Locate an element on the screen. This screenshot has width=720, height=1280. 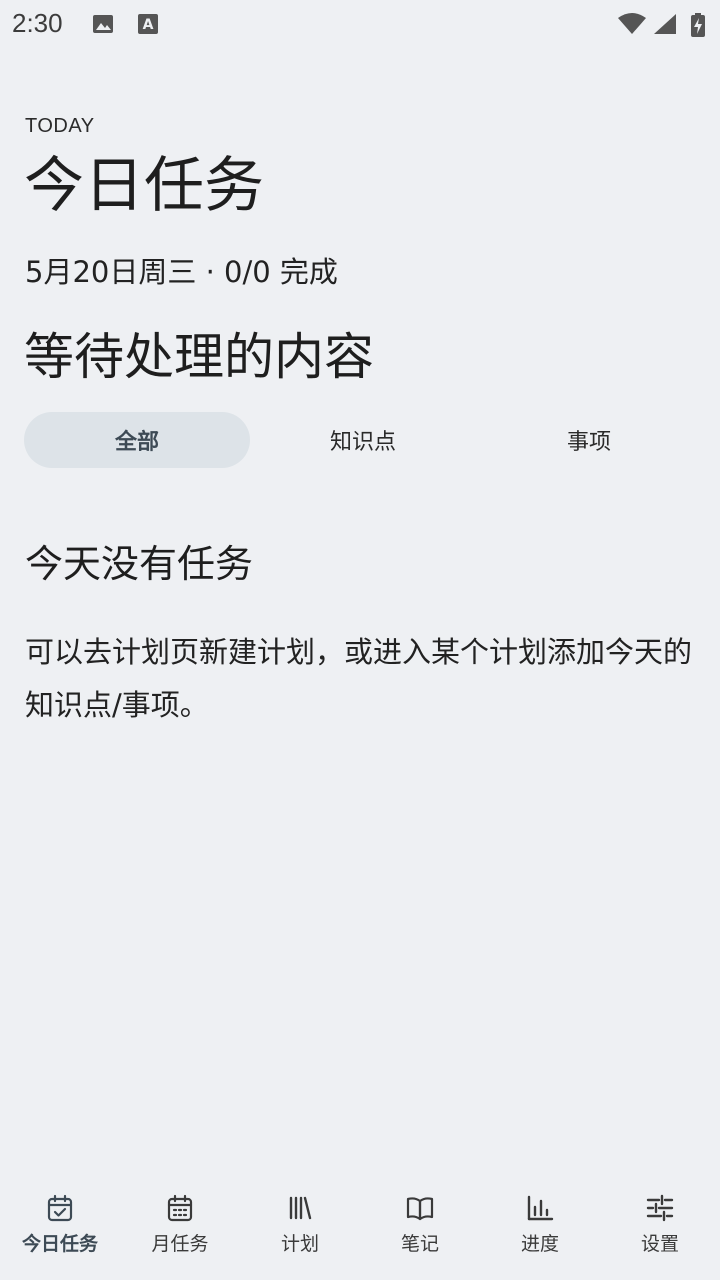
section-title: 等待处理的内容 is located at coordinates (199, 357).